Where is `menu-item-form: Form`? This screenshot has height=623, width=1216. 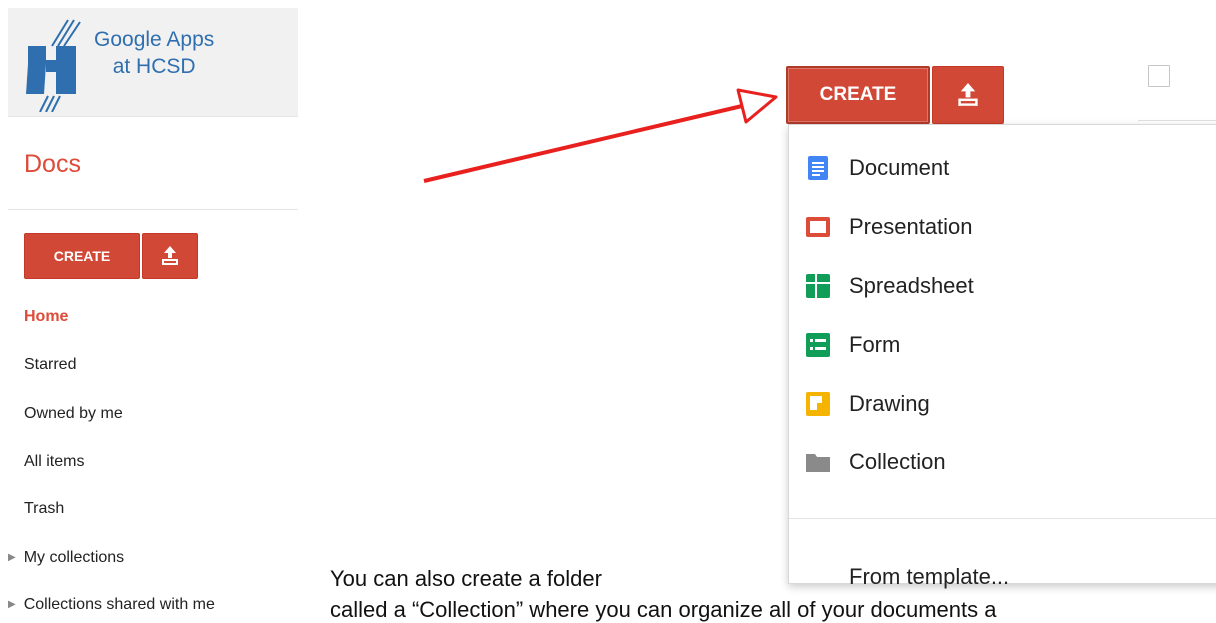 menu-item-form: Form is located at coordinates (1002, 345).